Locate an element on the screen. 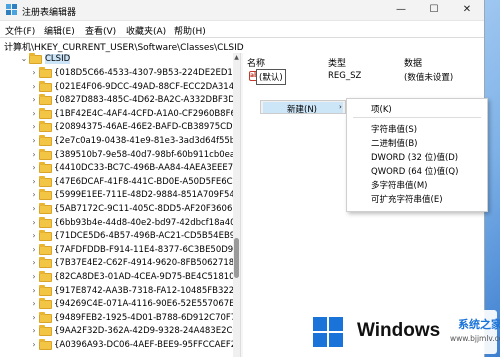 The image size is (500, 357). window-title: 注册表编辑器 is located at coordinates (49, 13).